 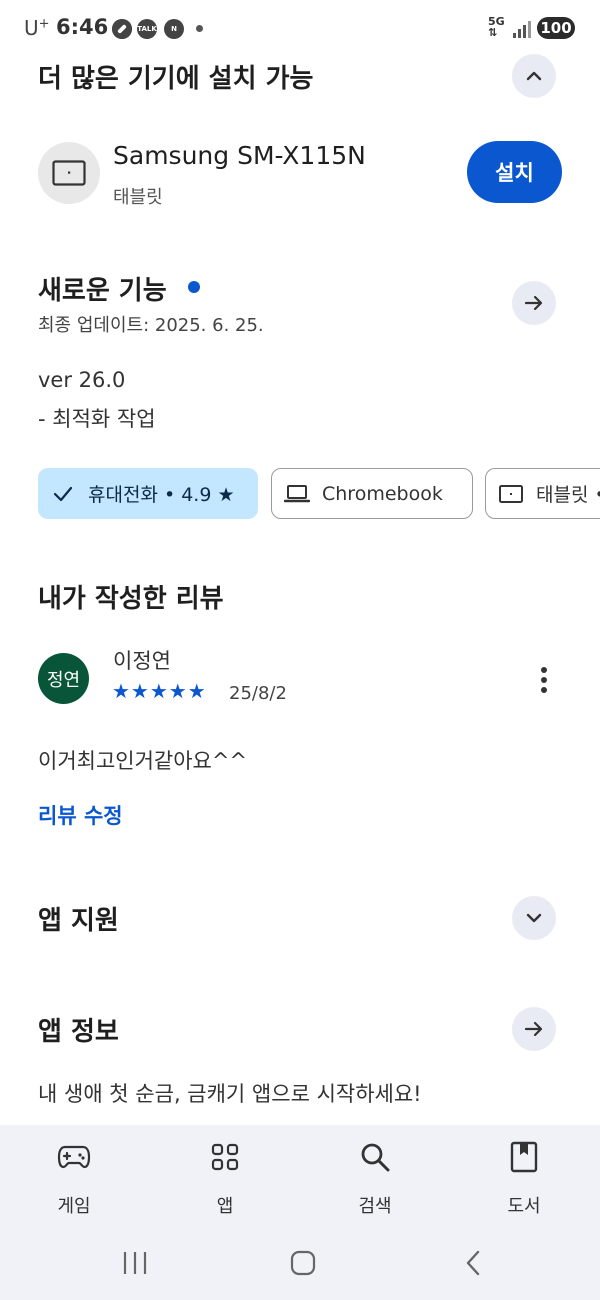 I want to click on review-date: 25/8/2, so click(x=258, y=693).